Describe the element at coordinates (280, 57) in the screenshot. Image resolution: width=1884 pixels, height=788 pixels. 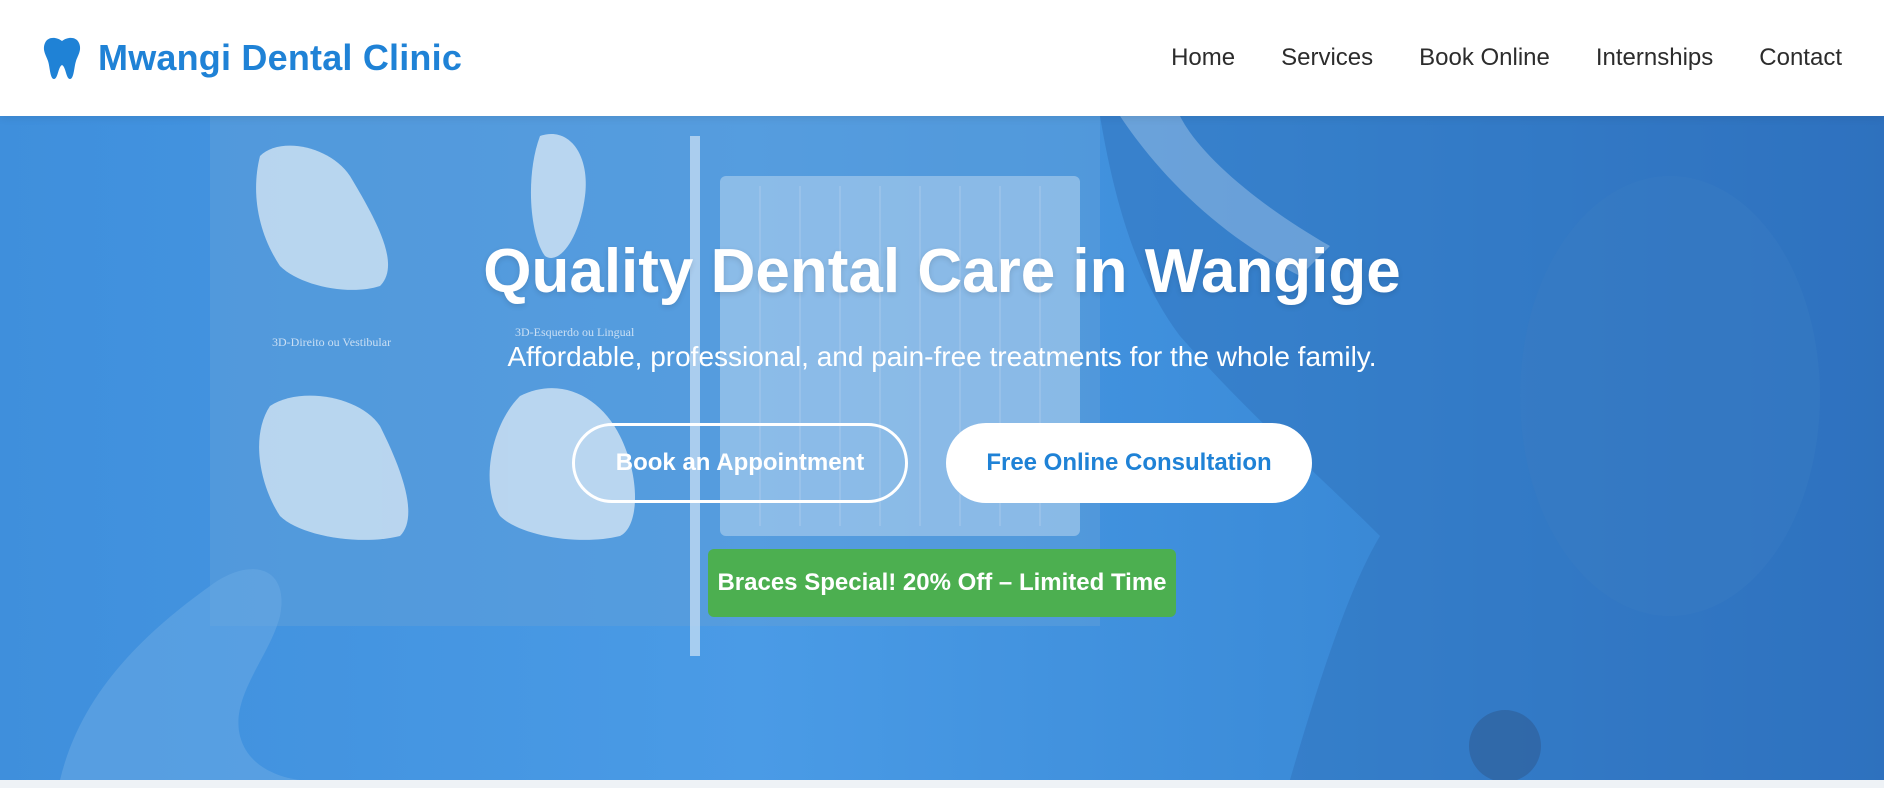
I see `brand-name: Mwangi Dental Clinic` at that location.